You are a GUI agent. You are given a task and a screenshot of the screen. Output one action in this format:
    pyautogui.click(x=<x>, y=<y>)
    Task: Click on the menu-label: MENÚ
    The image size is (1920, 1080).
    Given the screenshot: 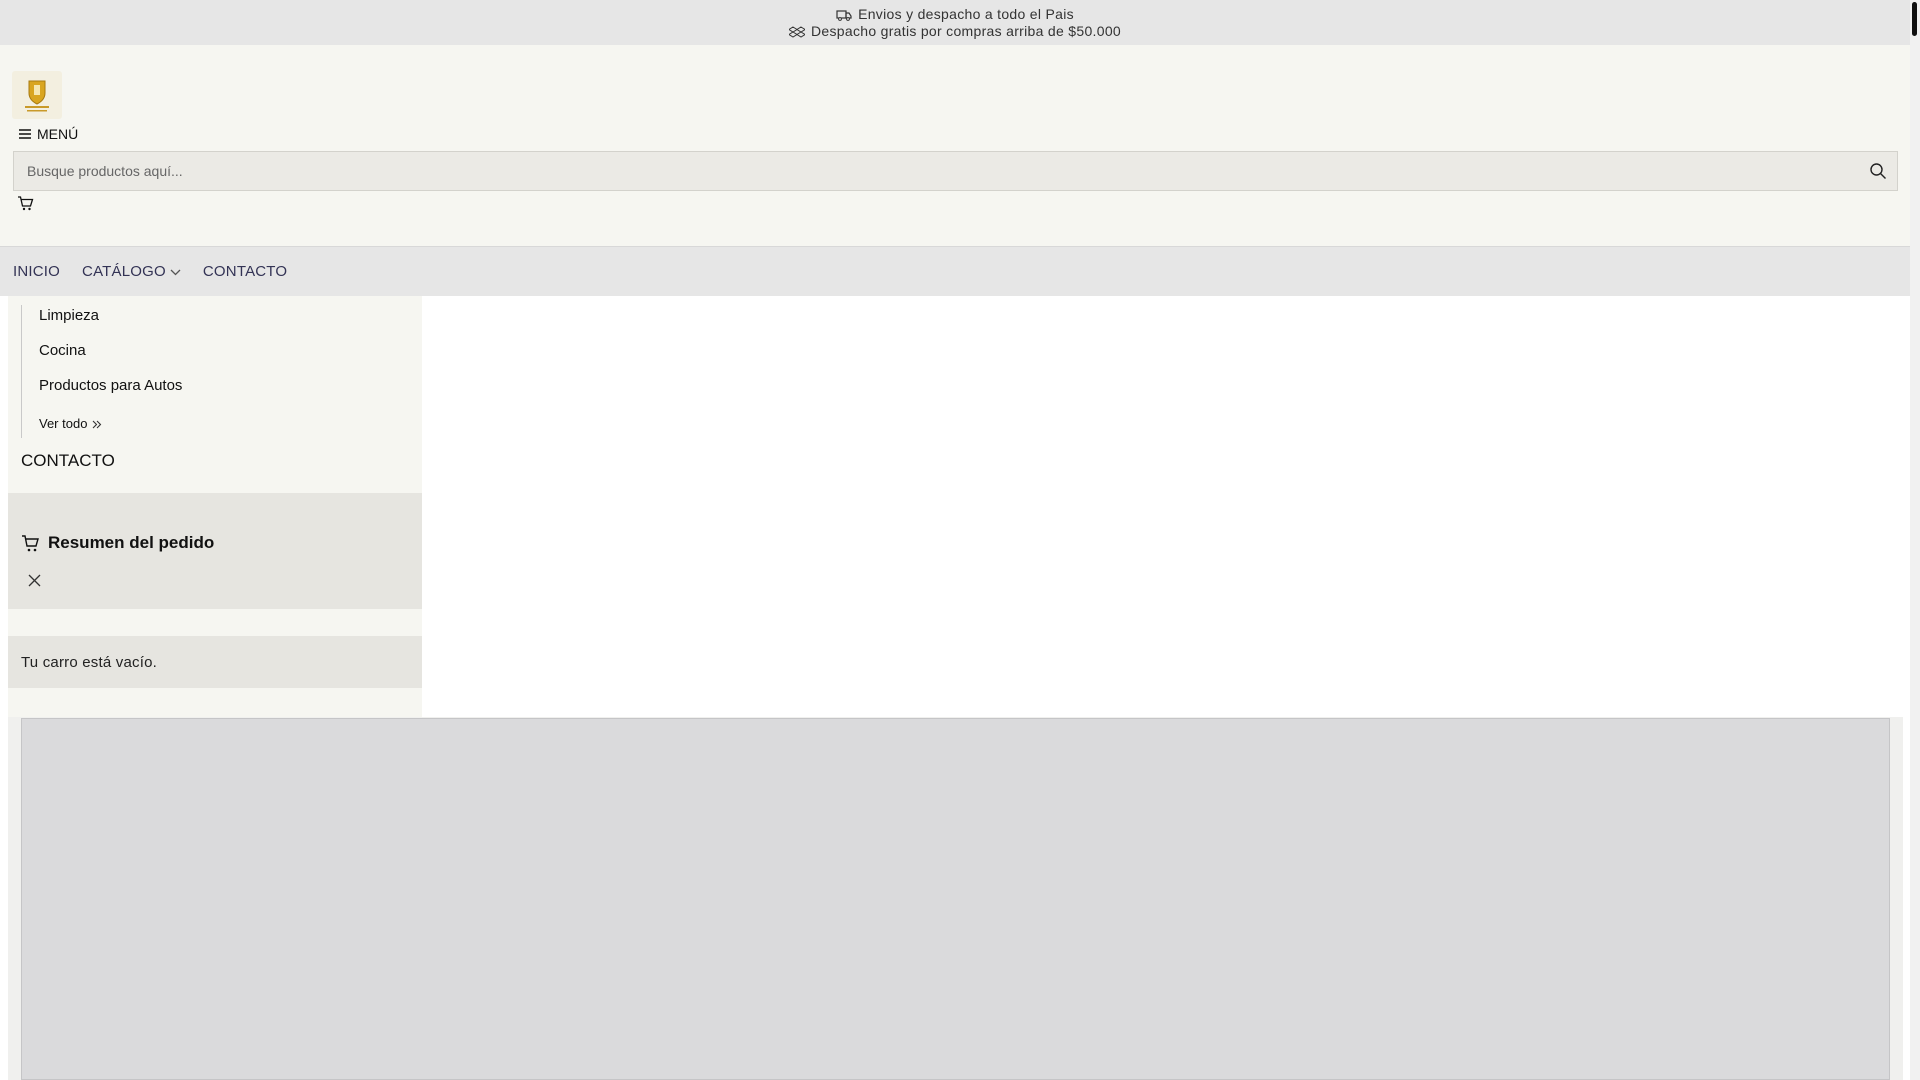 What is the action you would take?
    pyautogui.click(x=58, y=134)
    